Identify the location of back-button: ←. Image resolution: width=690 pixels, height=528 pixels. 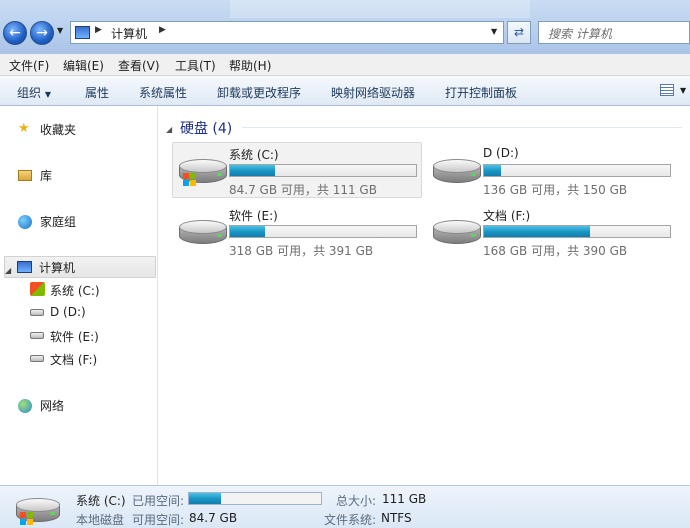
(15, 33).